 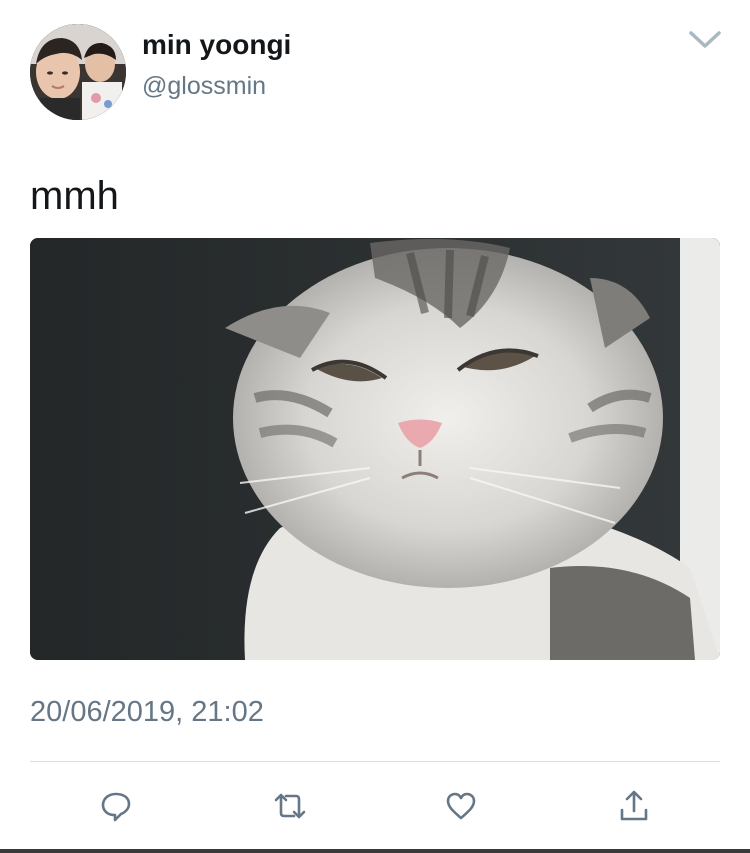 I want to click on bottom-edge, so click(x=375, y=851).